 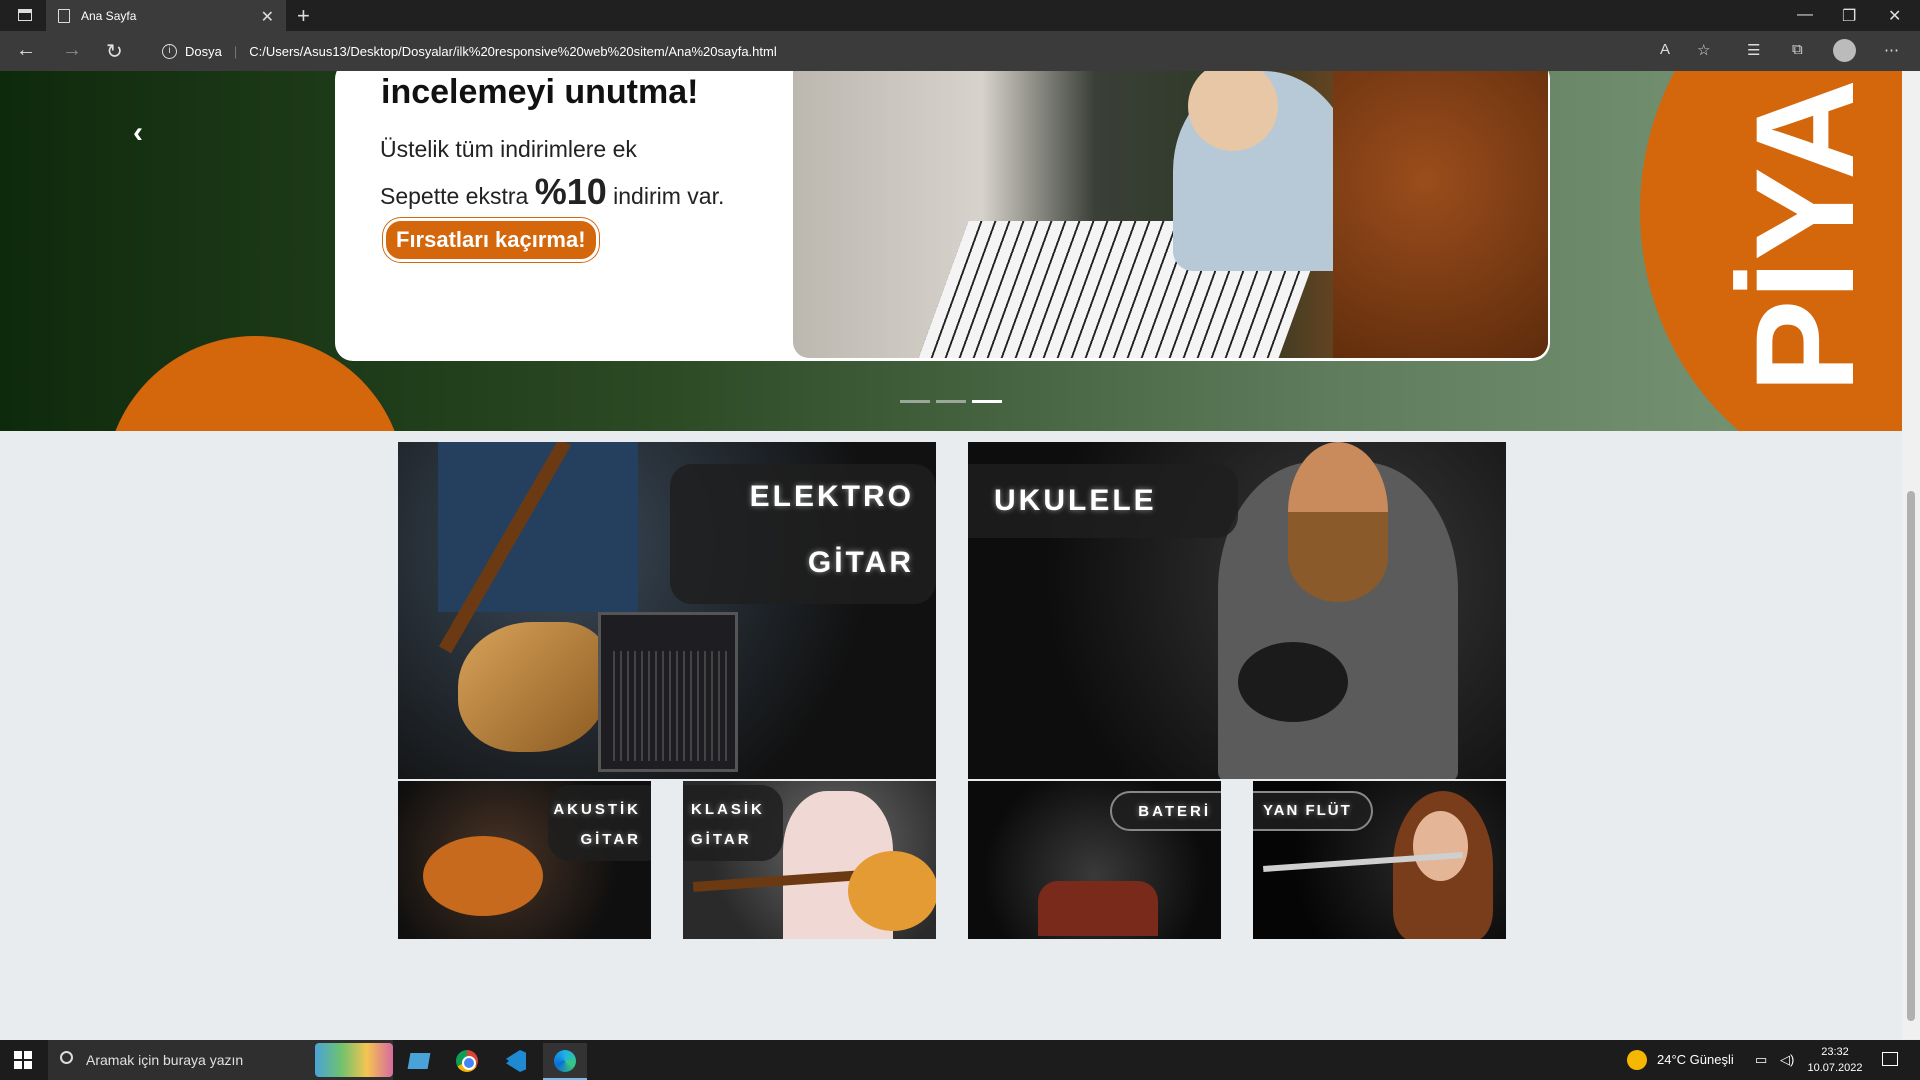 I want to click on vscode-icon, so click(x=516, y=1061).